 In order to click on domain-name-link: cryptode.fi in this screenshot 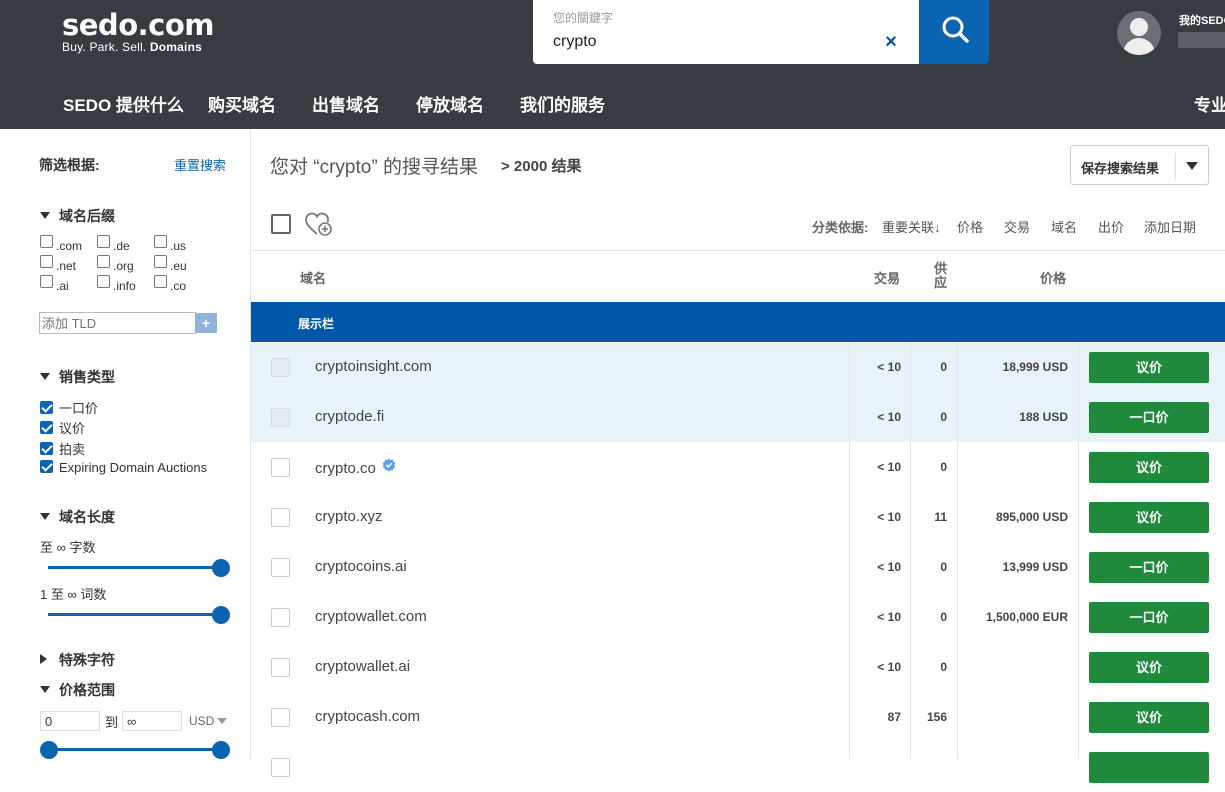, I will do `click(349, 416)`.